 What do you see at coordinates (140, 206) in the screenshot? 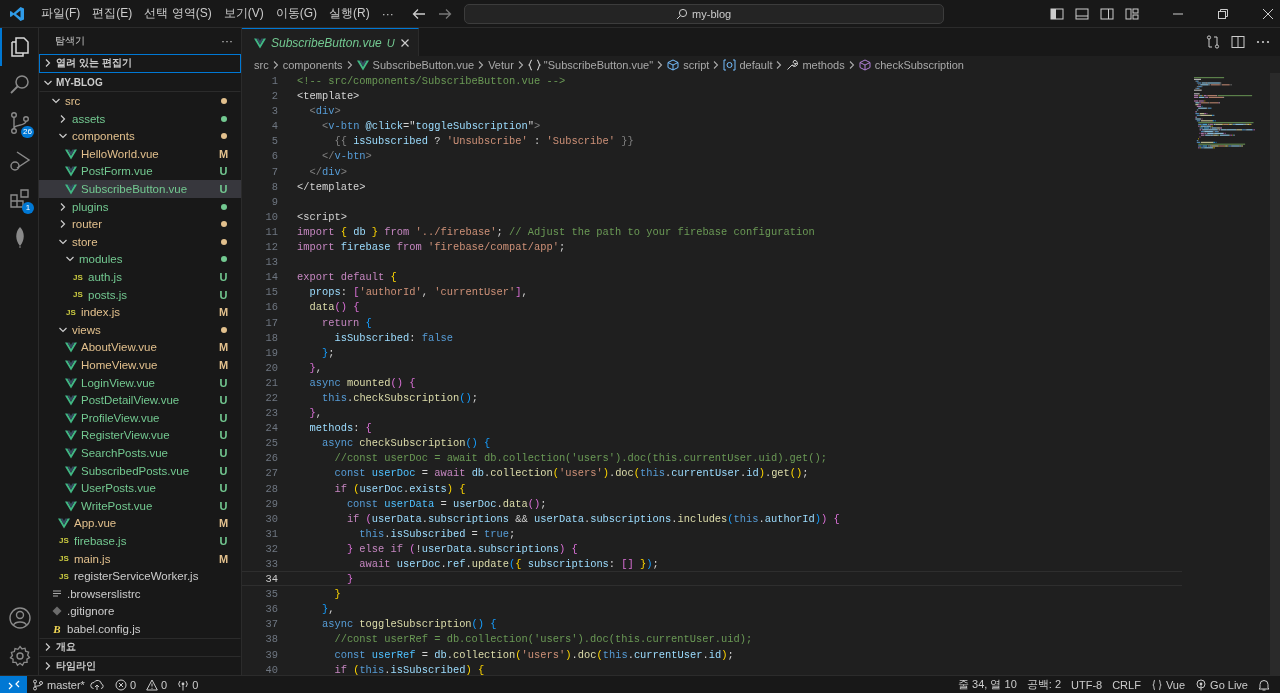
I see `file-tree-item: plugins` at bounding box center [140, 206].